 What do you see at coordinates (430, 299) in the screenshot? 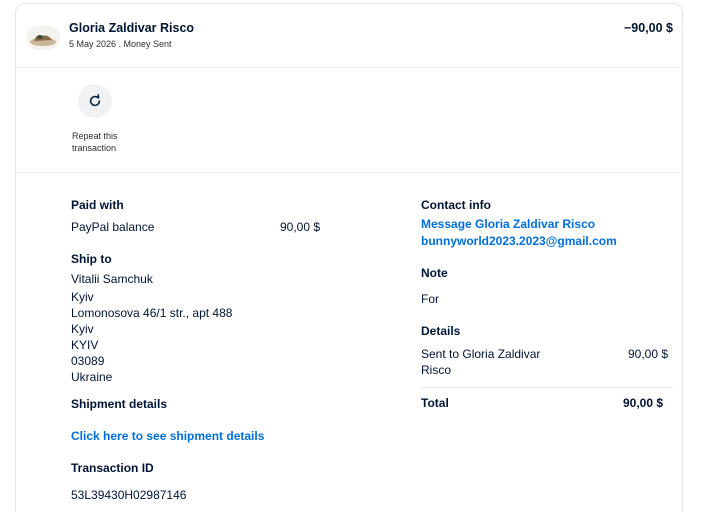
I see `note-text: For` at bounding box center [430, 299].